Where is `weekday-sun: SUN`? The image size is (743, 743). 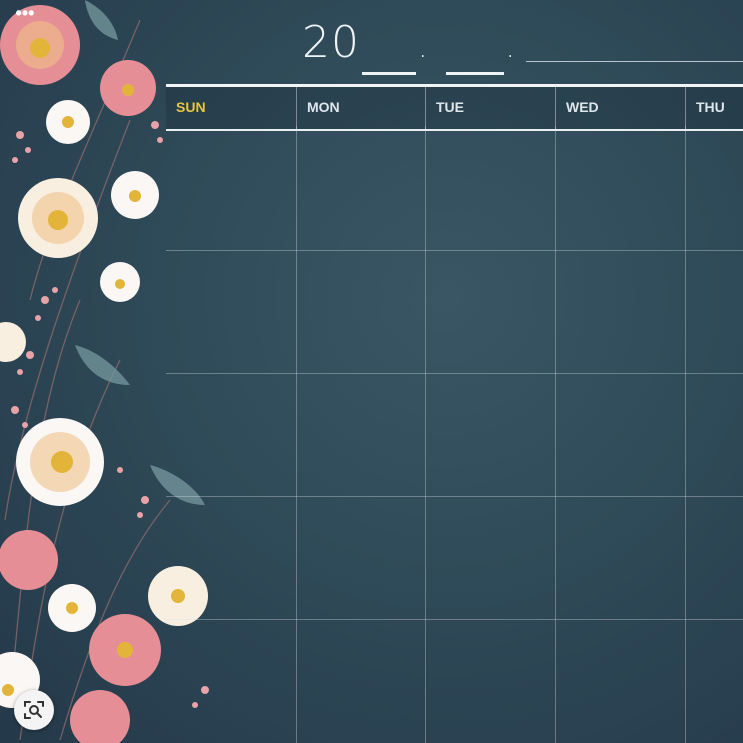 weekday-sun: SUN is located at coordinates (191, 107).